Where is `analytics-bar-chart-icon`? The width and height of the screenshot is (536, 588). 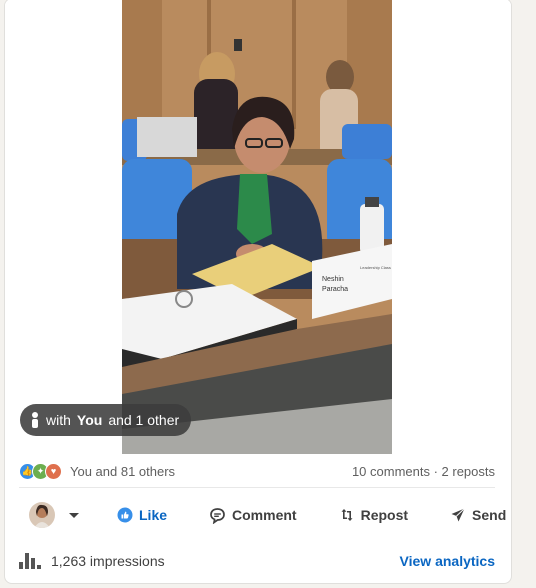 analytics-bar-chart-icon is located at coordinates (30, 561).